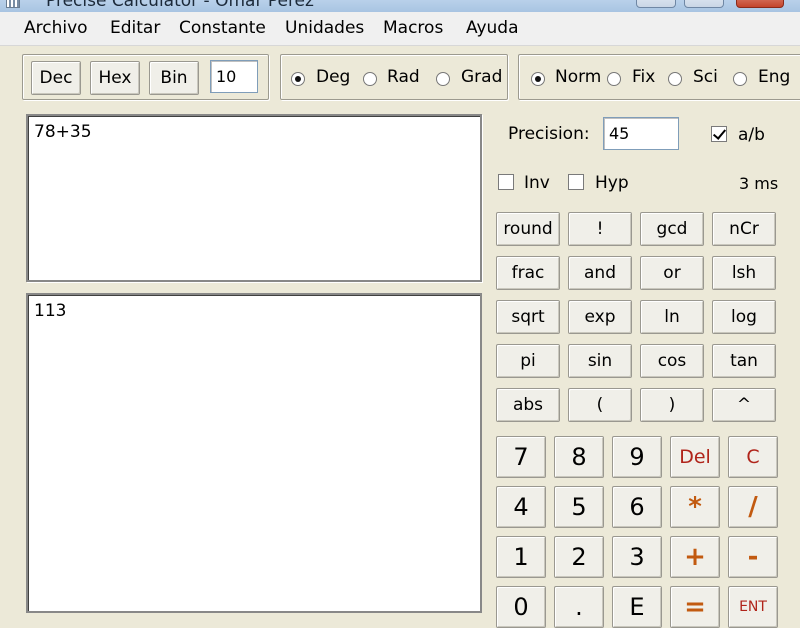  What do you see at coordinates (324, 28) in the screenshot?
I see `menu-unidades: Unidades` at bounding box center [324, 28].